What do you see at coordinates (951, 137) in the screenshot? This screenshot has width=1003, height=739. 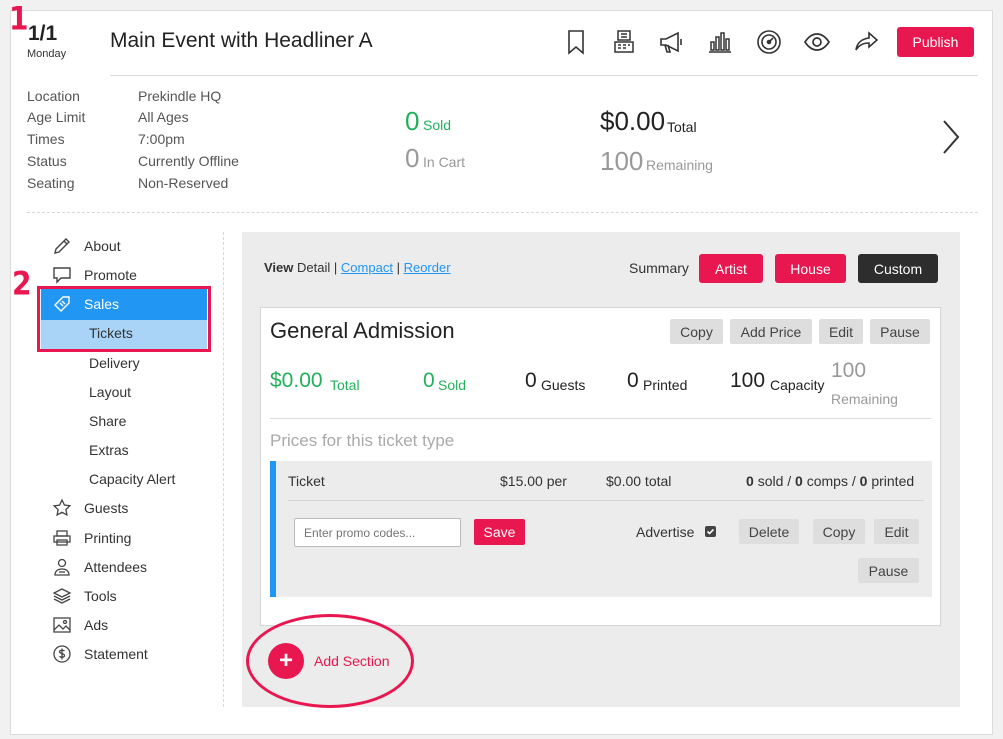 I see `chevron-right-icon` at bounding box center [951, 137].